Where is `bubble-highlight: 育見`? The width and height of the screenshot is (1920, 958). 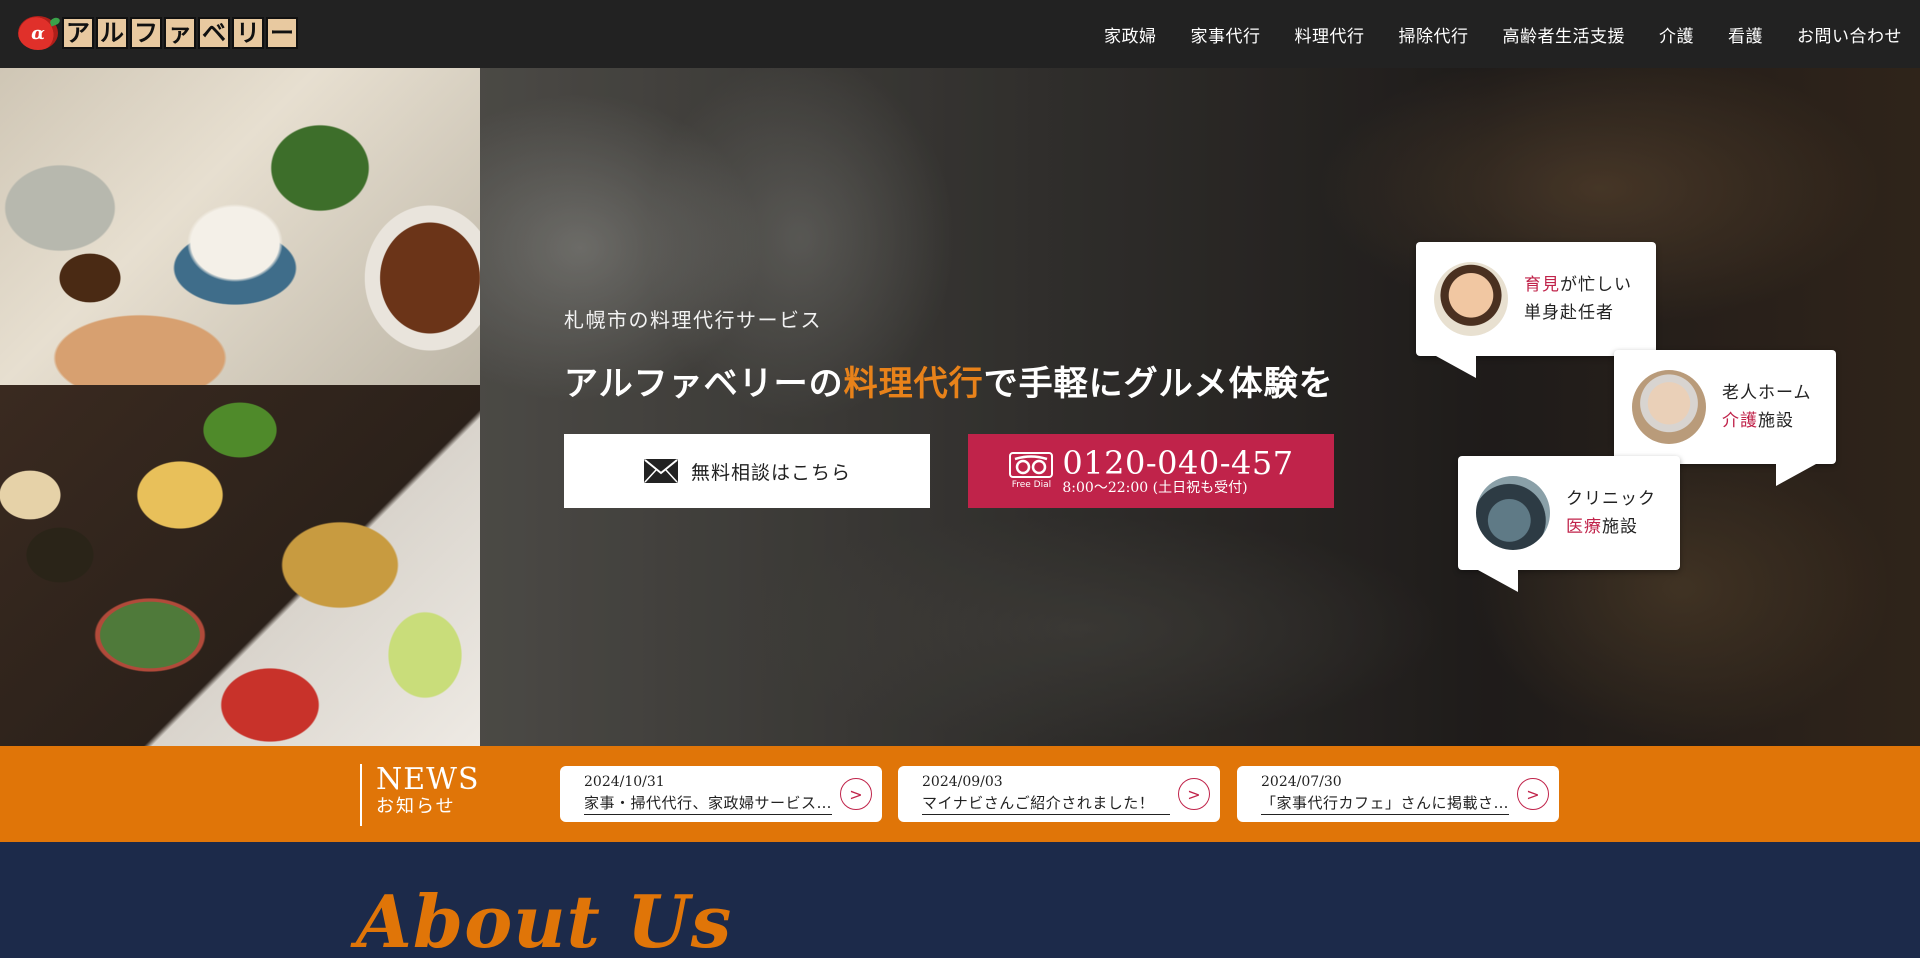
bubble-highlight: 育見 is located at coordinates (1542, 285).